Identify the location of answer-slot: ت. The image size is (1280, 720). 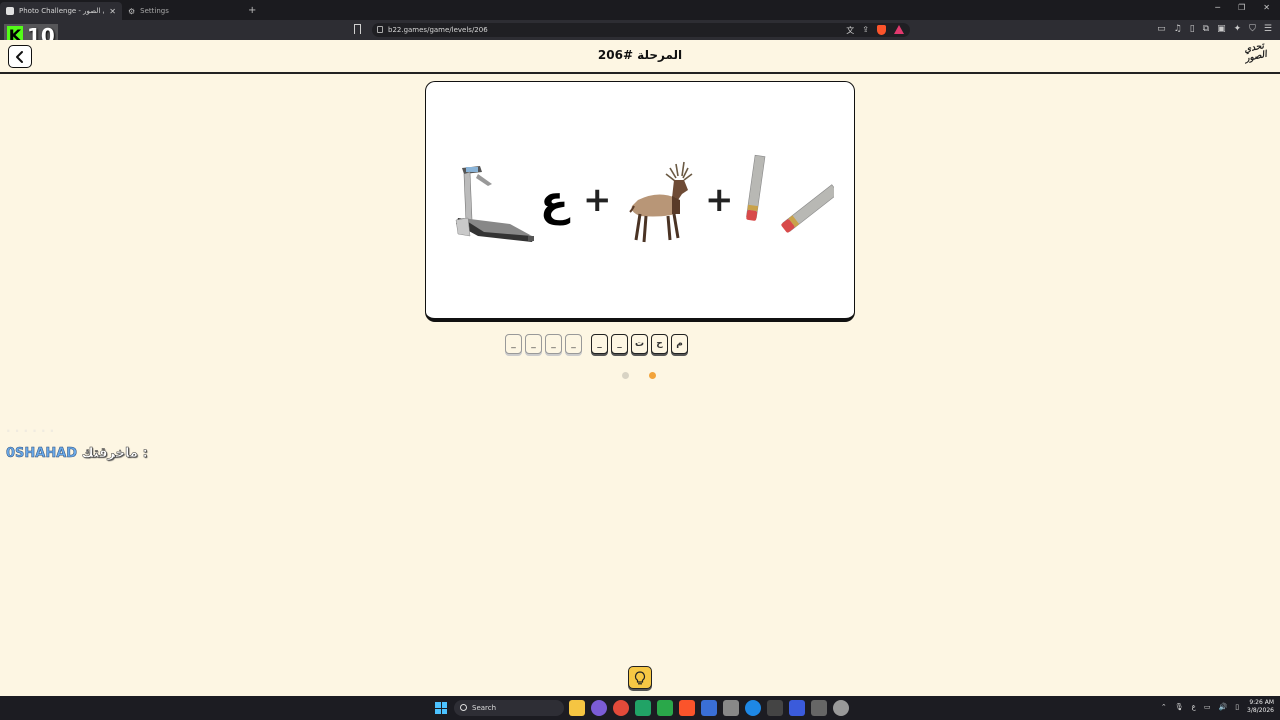
(639, 344).